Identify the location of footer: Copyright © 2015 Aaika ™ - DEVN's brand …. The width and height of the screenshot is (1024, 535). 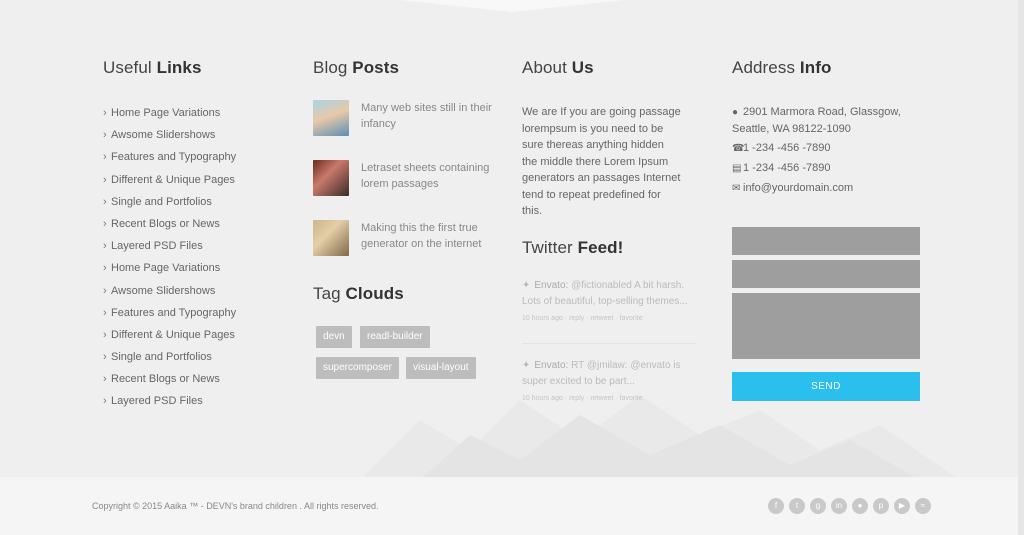
(512, 506).